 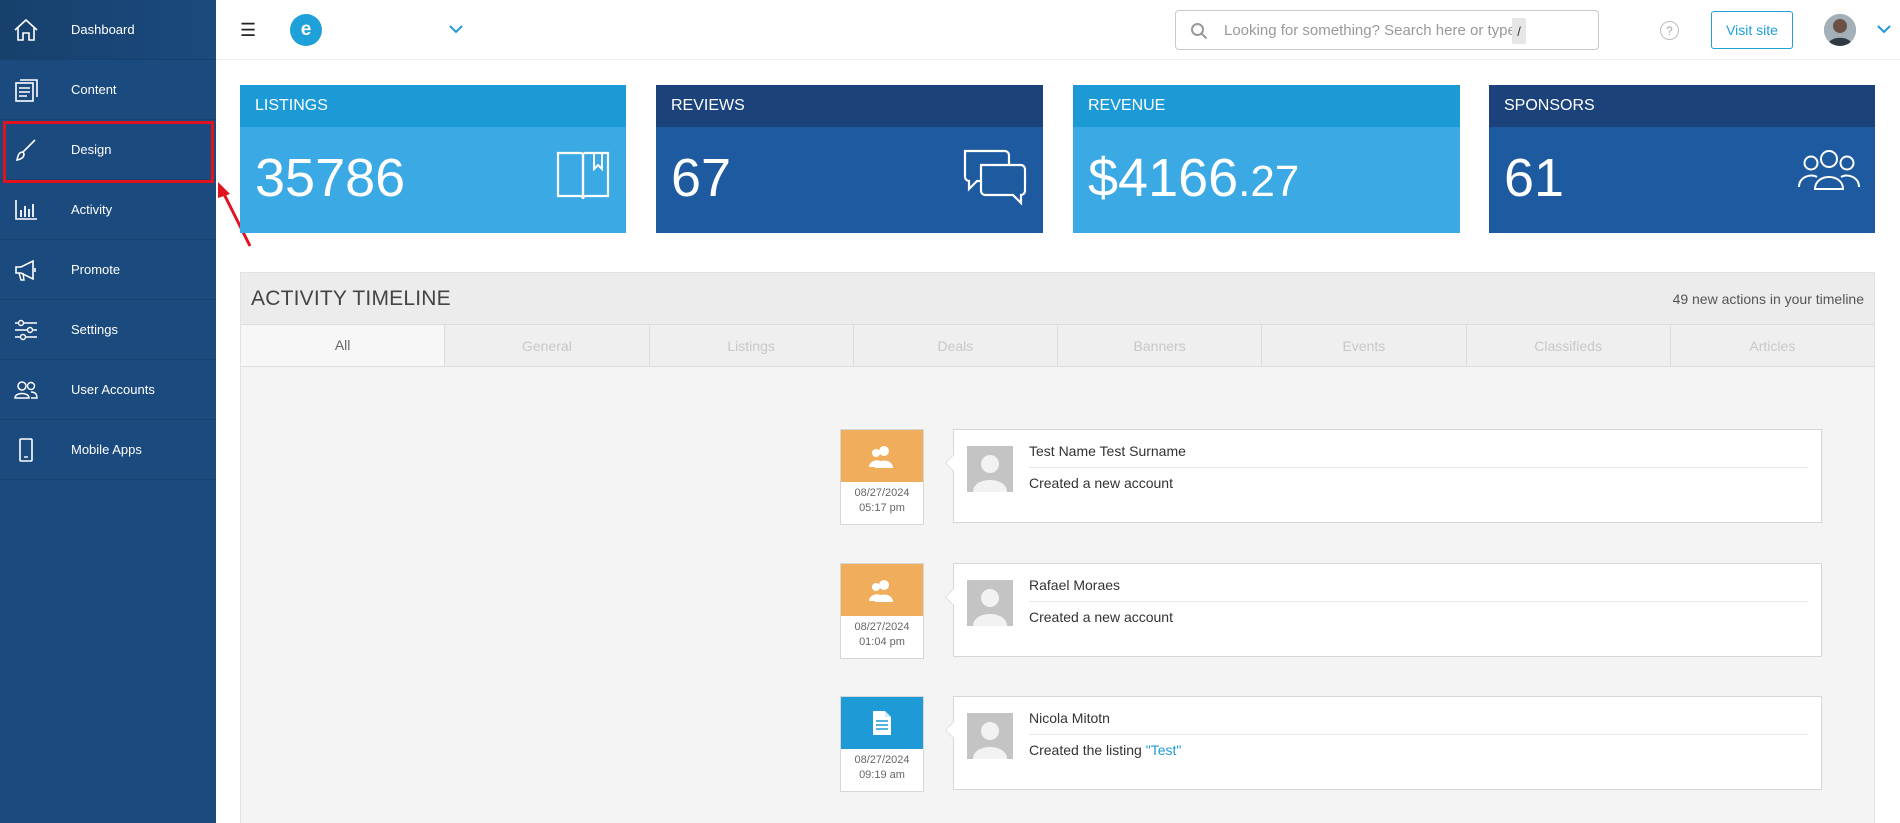 I want to click on sidebar-item-dashboard: Dashboard, so click(x=108, y=30).